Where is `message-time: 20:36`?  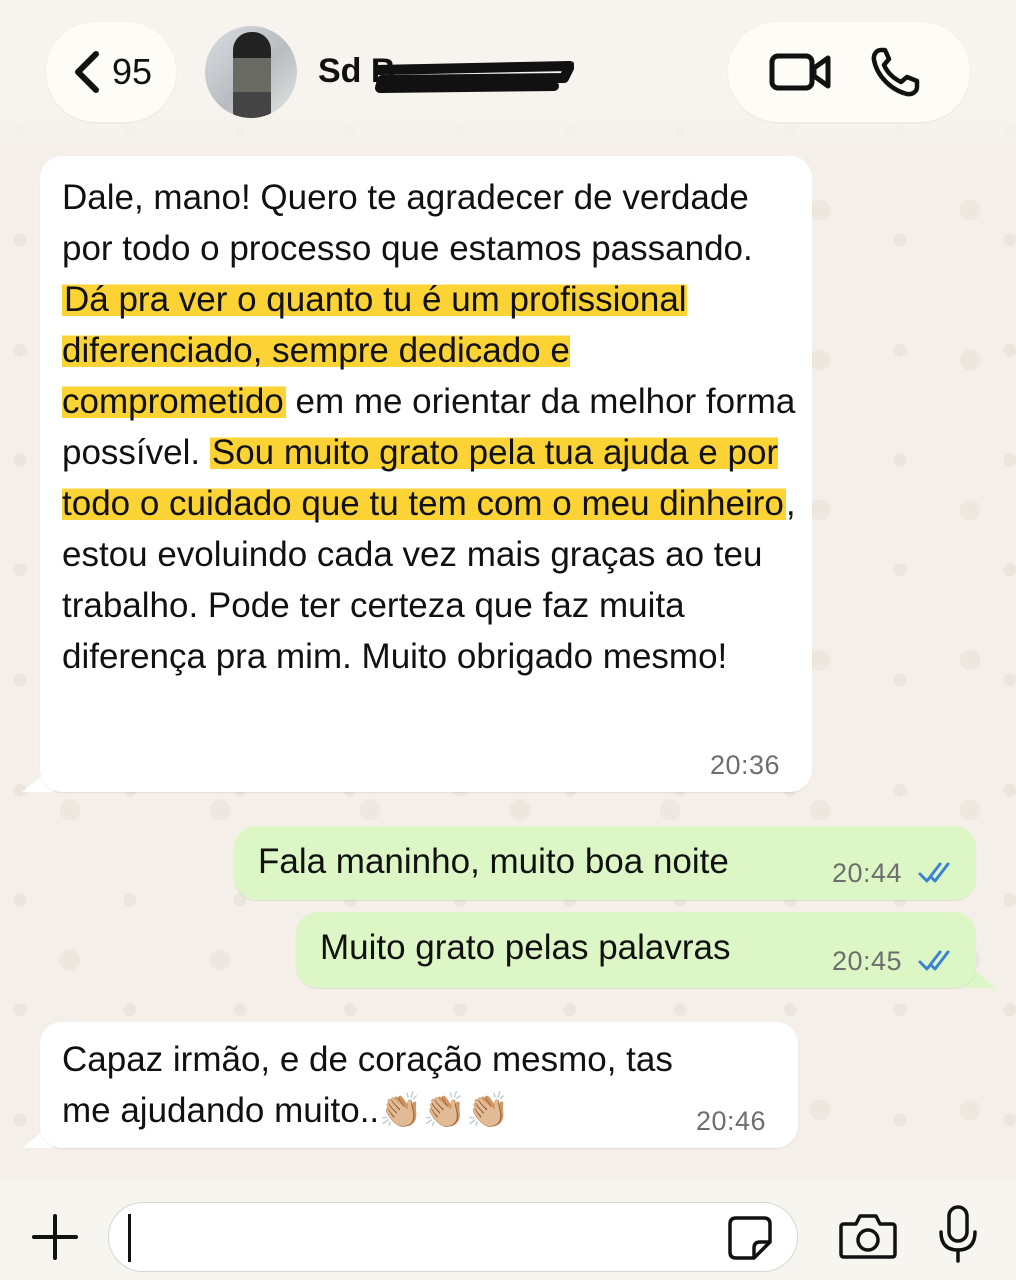 message-time: 20:36 is located at coordinates (745, 765).